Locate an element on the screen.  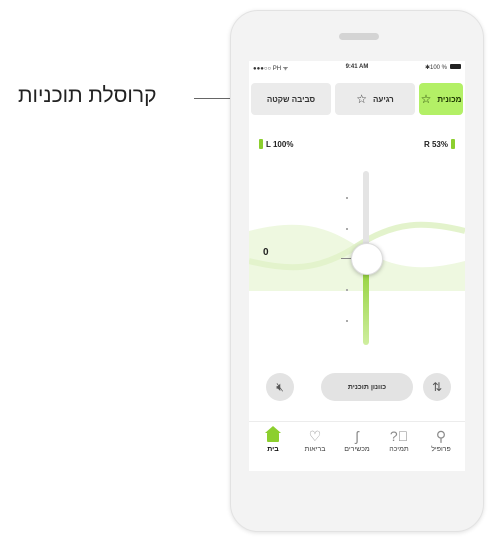
person-icon: ⚲ is located at coordinates (441, 436).